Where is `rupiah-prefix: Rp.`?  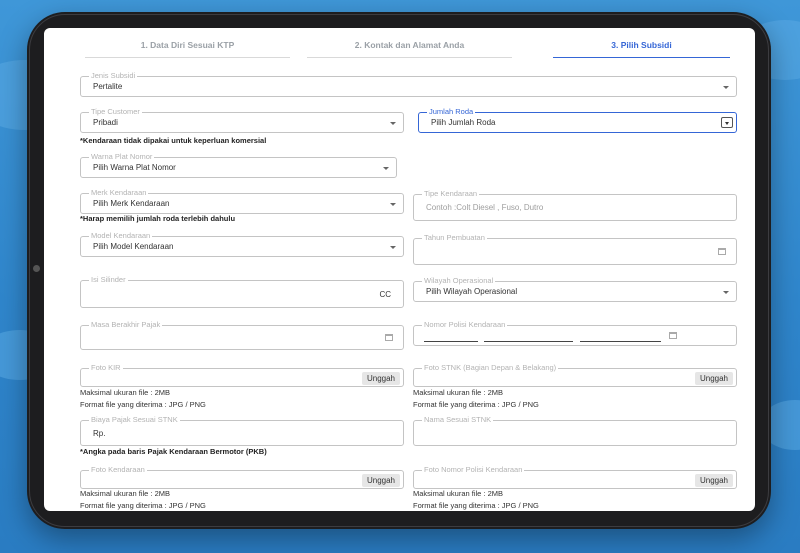 rupiah-prefix: Rp. is located at coordinates (99, 433).